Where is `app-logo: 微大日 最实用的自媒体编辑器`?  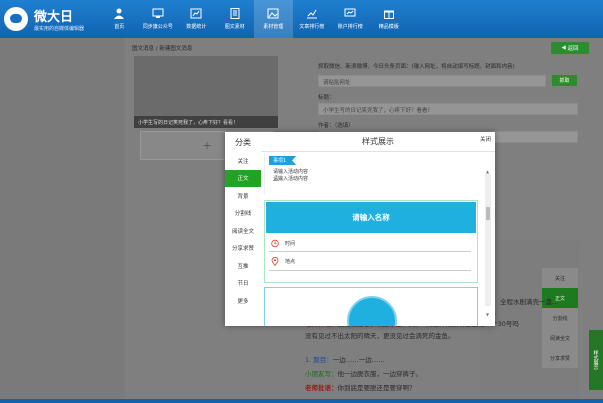 app-logo: 微大日 最实用的自媒体编辑器 is located at coordinates (54, 19).